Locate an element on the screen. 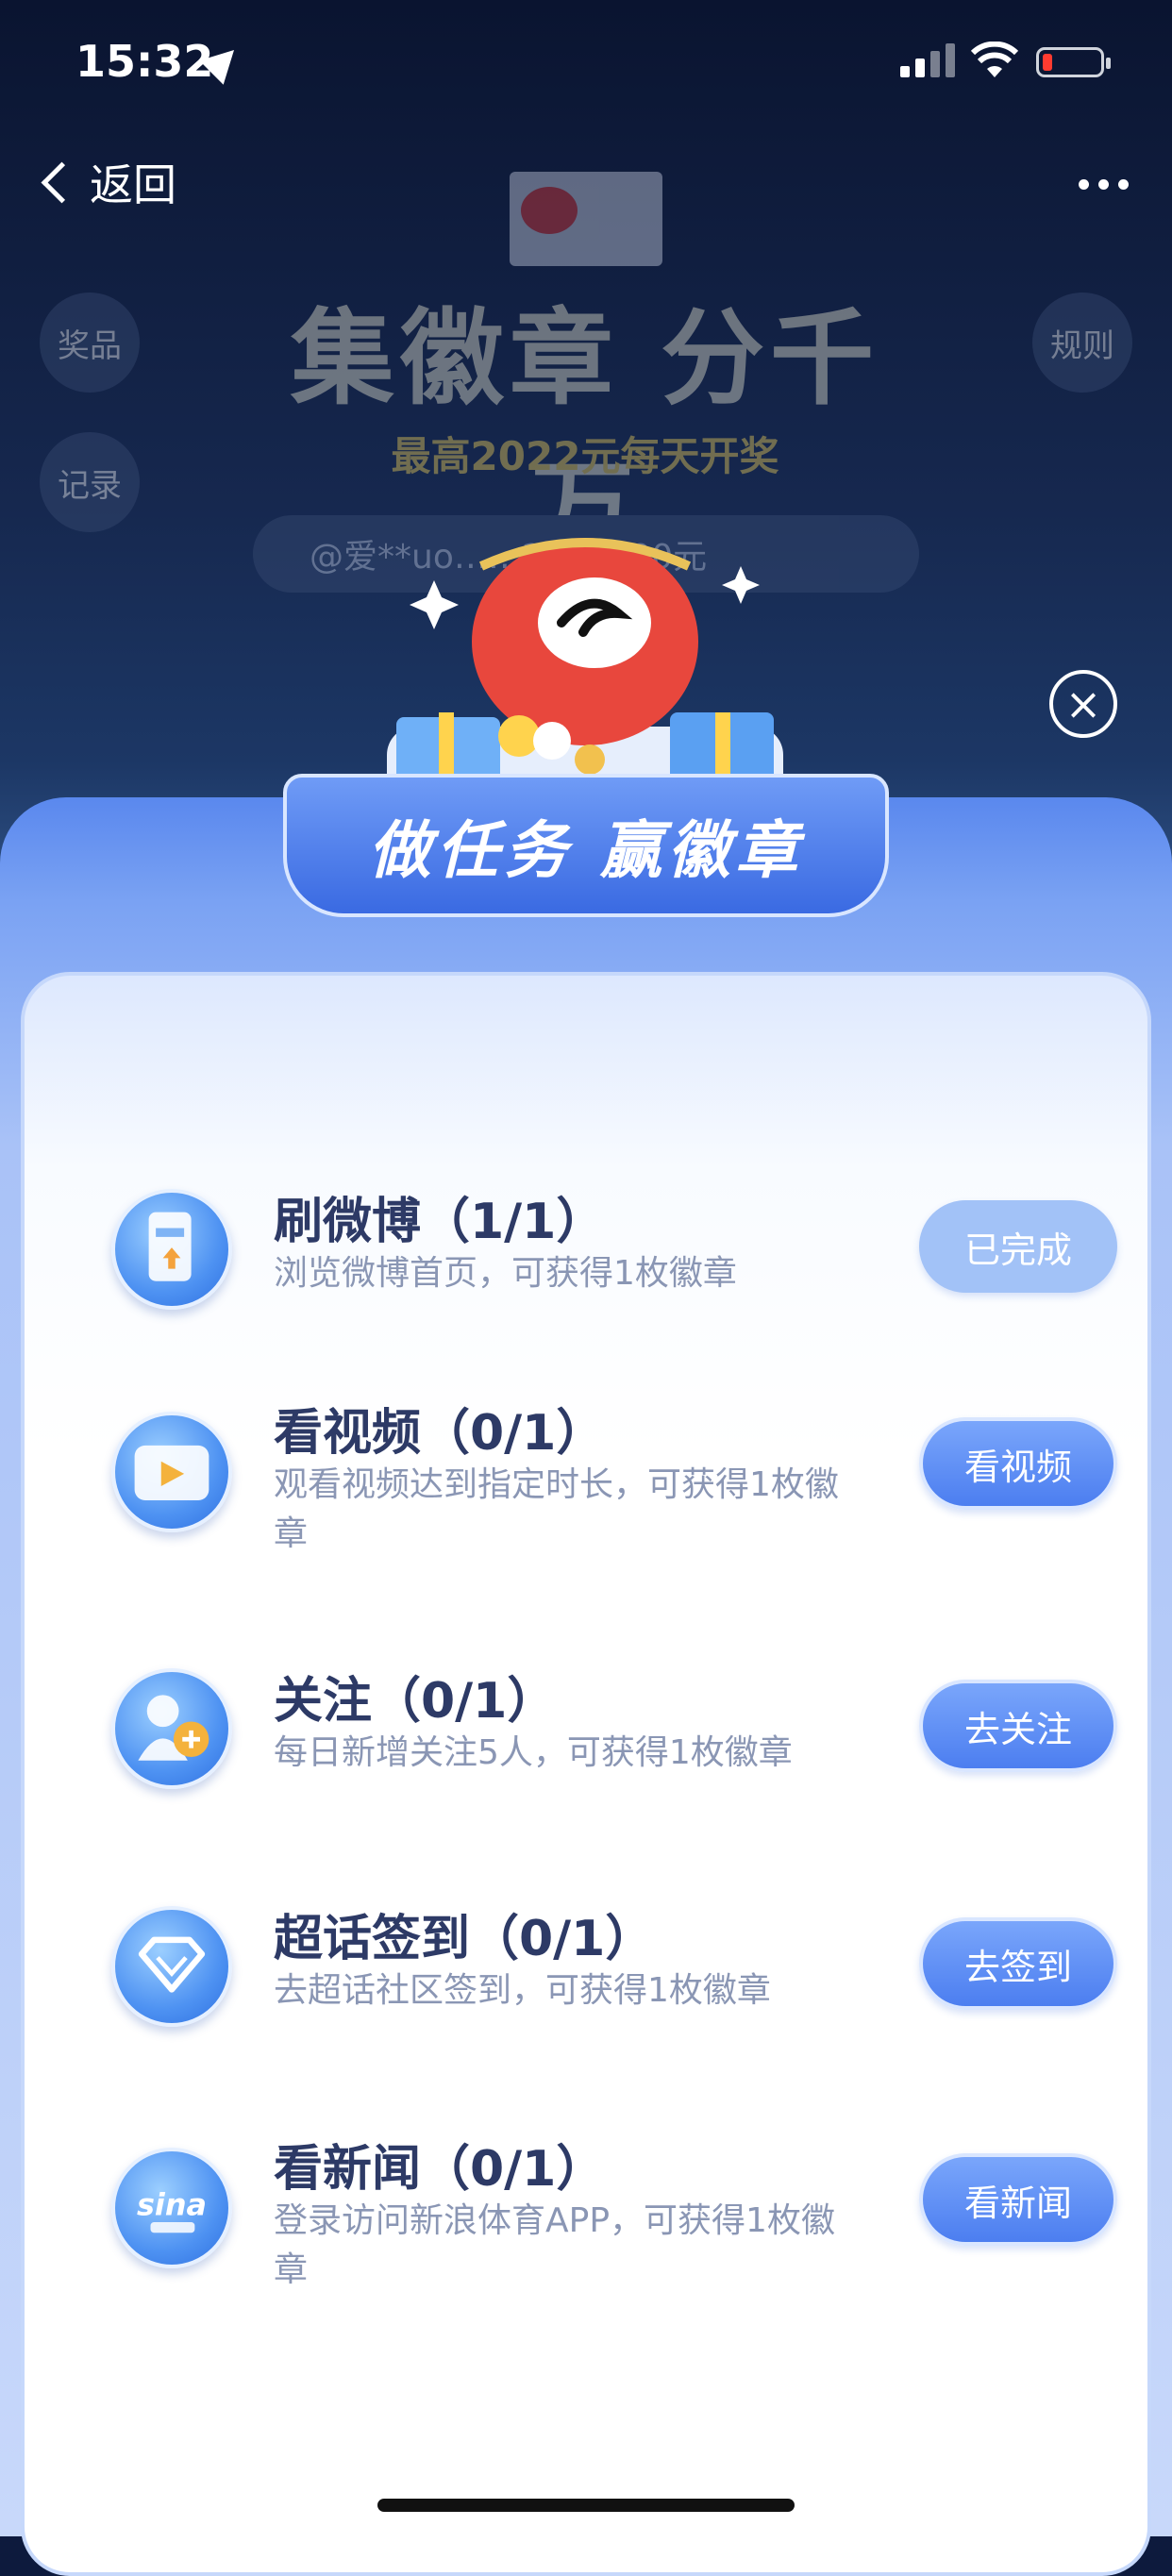  close-icon: × is located at coordinates (1083, 703).